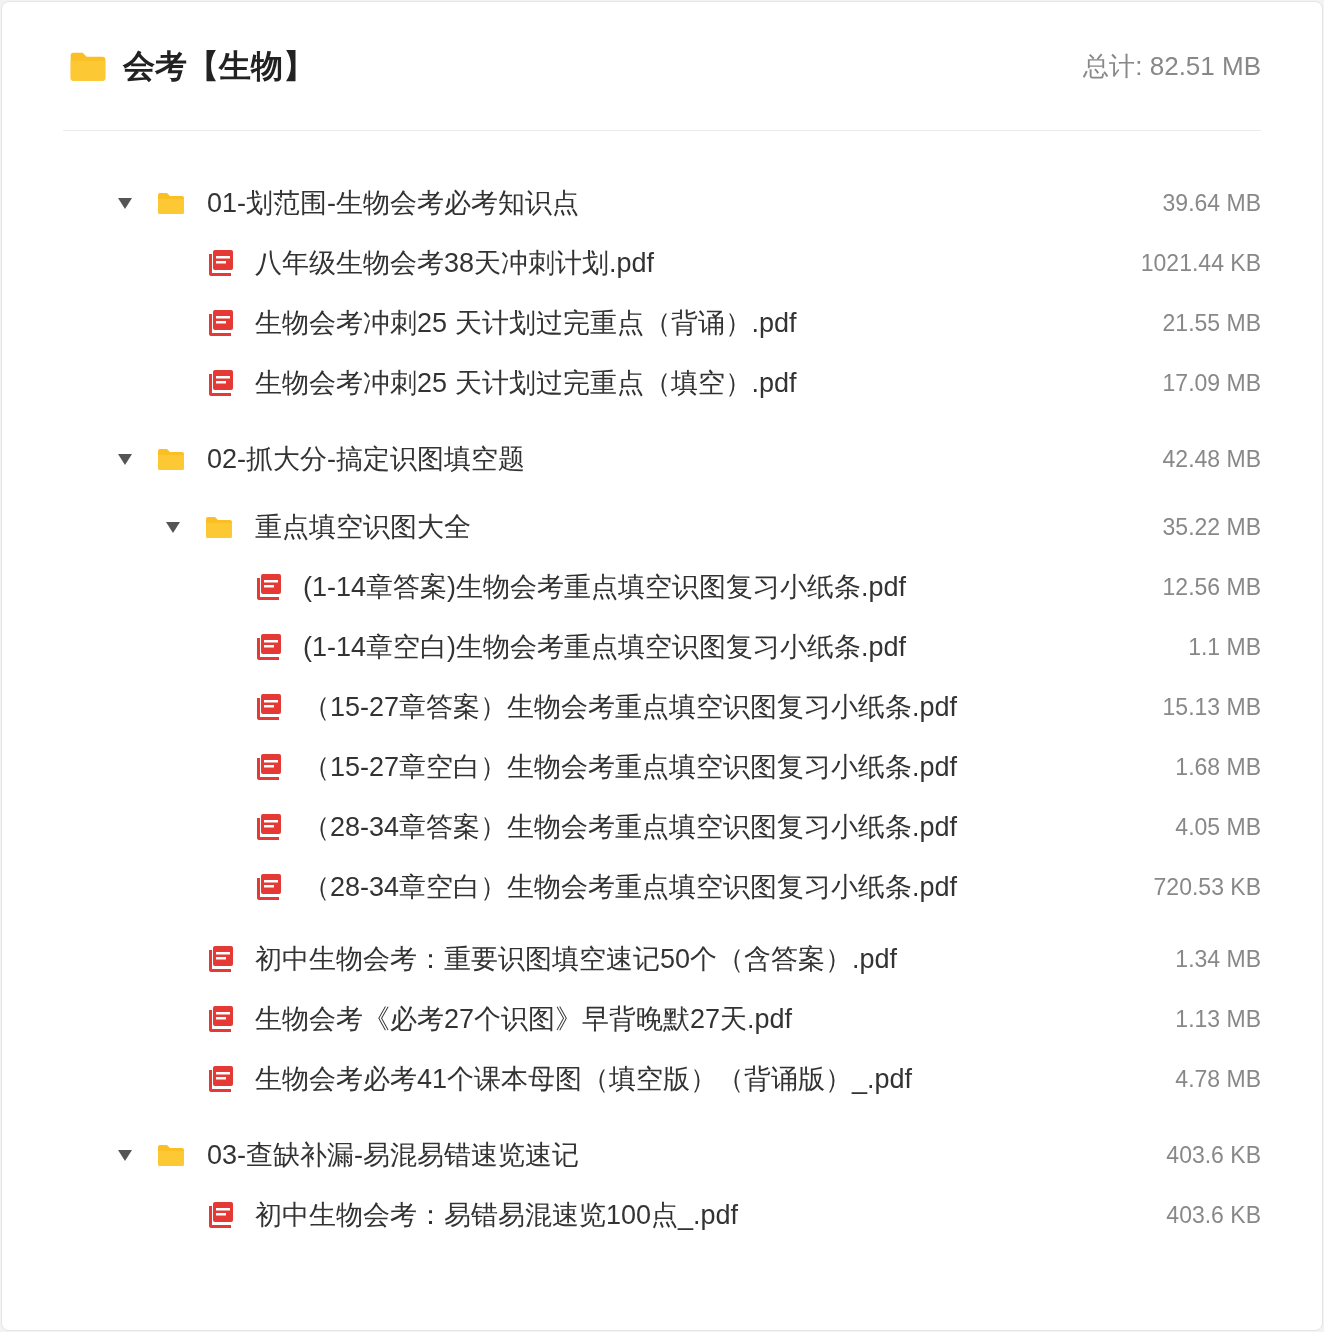  What do you see at coordinates (584, 1079) in the screenshot?
I see `file-name: 生物会考必考41个课本母图（填空版）（背诵版）_.pdf` at bounding box center [584, 1079].